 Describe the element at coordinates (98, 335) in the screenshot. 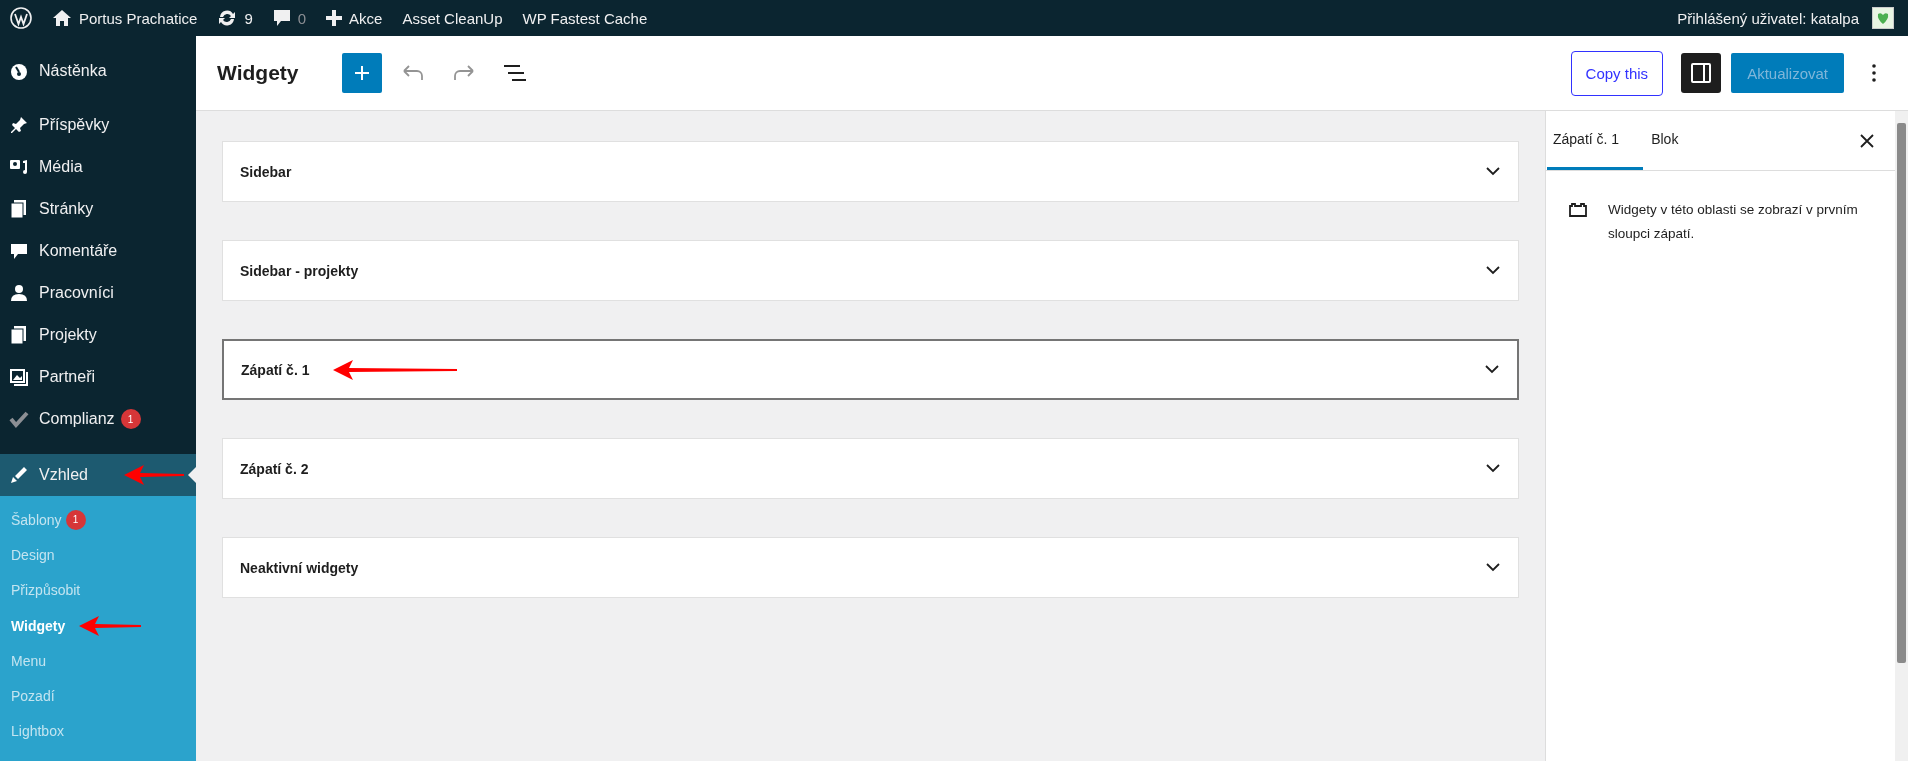

I see `sidebar-item: Projekty` at that location.